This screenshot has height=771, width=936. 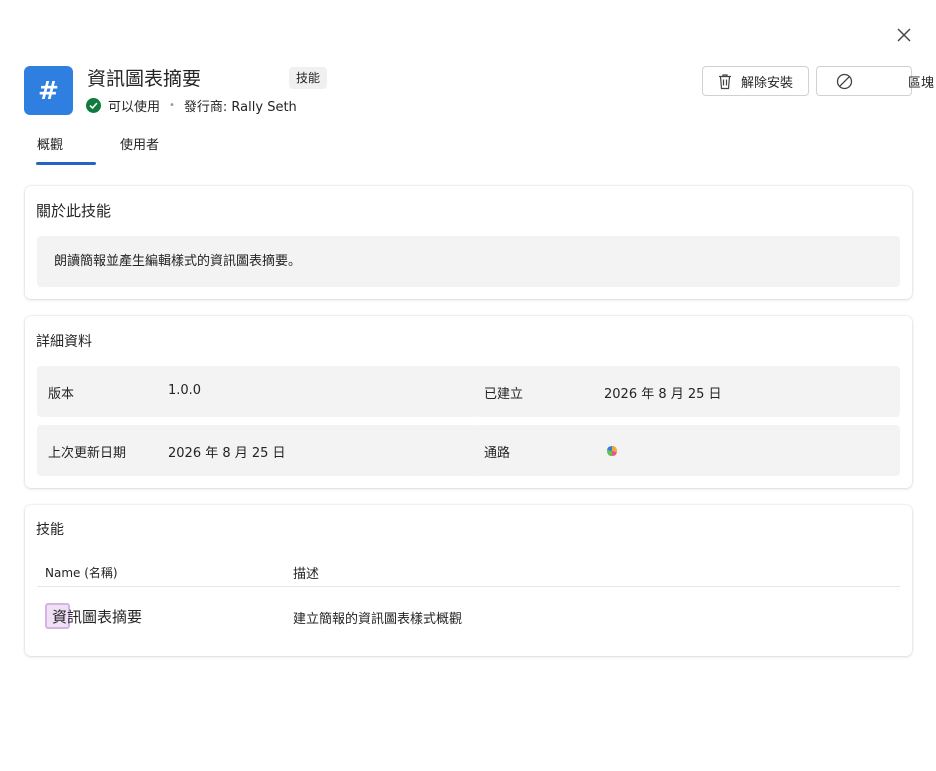 I want to click on column-header-description: 描述, so click(x=306, y=572).